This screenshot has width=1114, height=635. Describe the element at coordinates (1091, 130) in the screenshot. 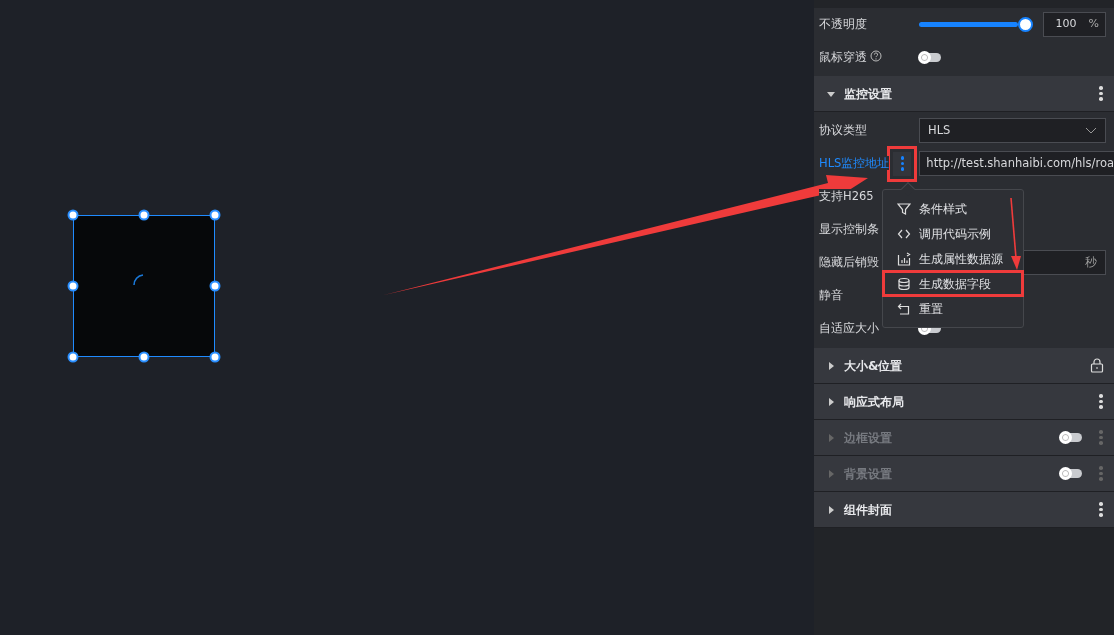

I see `chevron-down-icon` at that location.